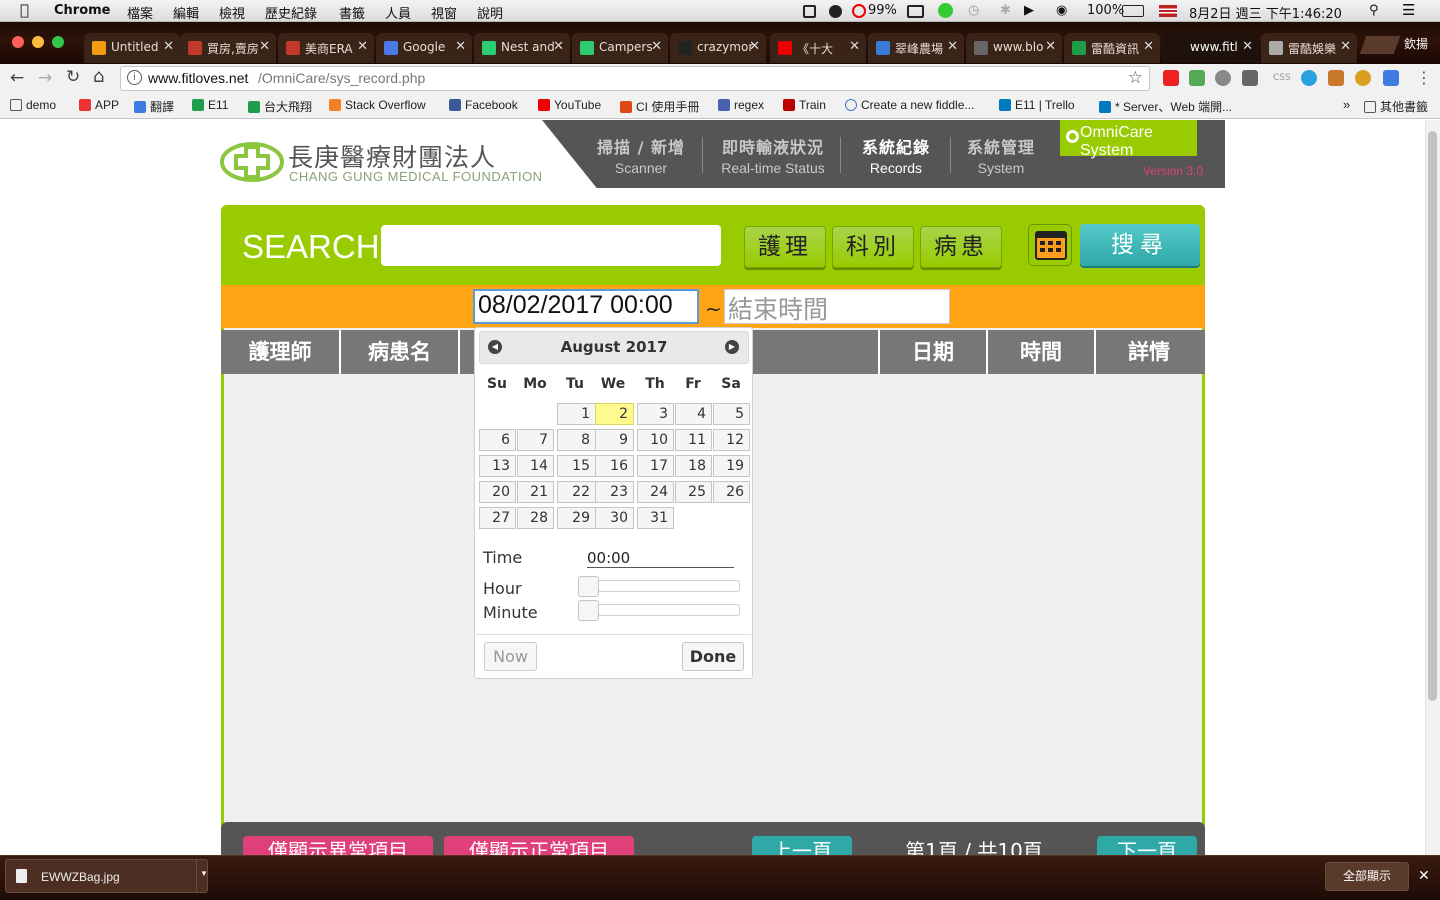 The width and height of the screenshot is (1440, 900). What do you see at coordinates (873, 247) in the screenshot?
I see `filter-department-button: 科別` at bounding box center [873, 247].